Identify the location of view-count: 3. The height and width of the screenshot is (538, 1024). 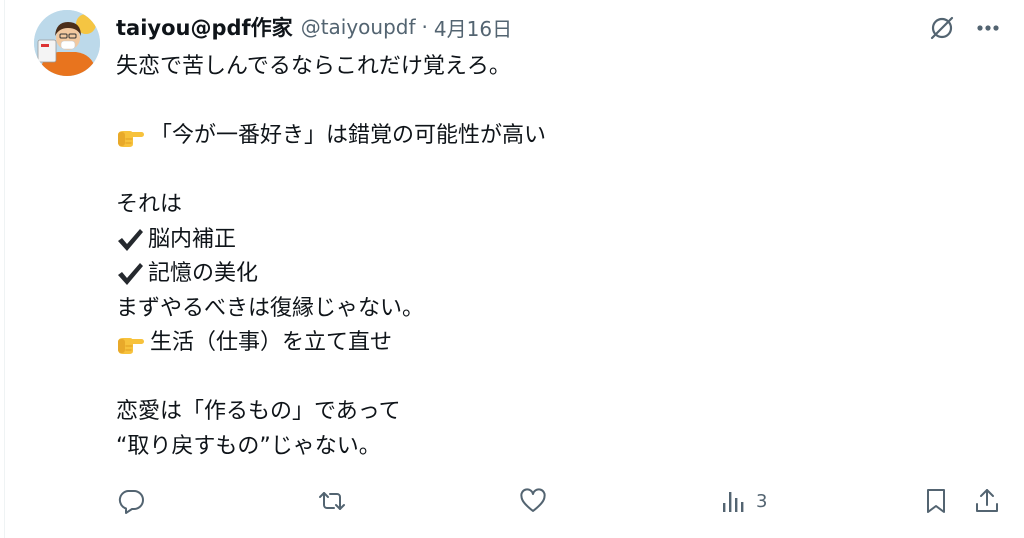
(762, 501).